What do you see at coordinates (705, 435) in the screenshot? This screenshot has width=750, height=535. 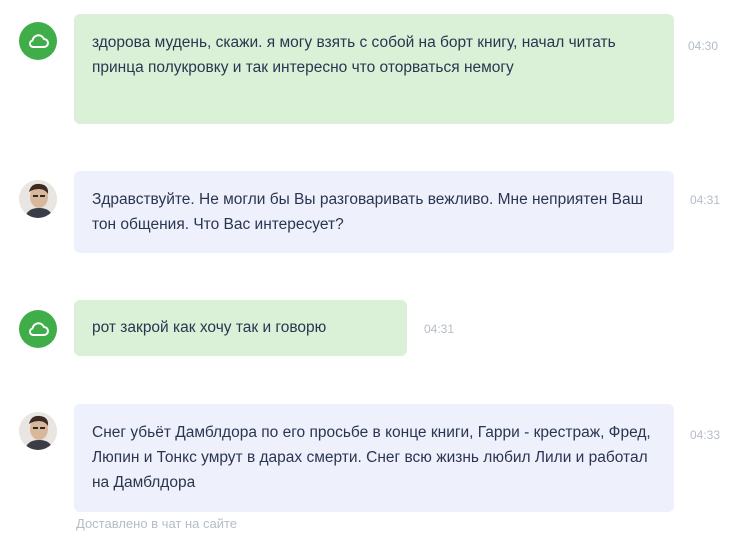 I see `message-time: 04:33` at bounding box center [705, 435].